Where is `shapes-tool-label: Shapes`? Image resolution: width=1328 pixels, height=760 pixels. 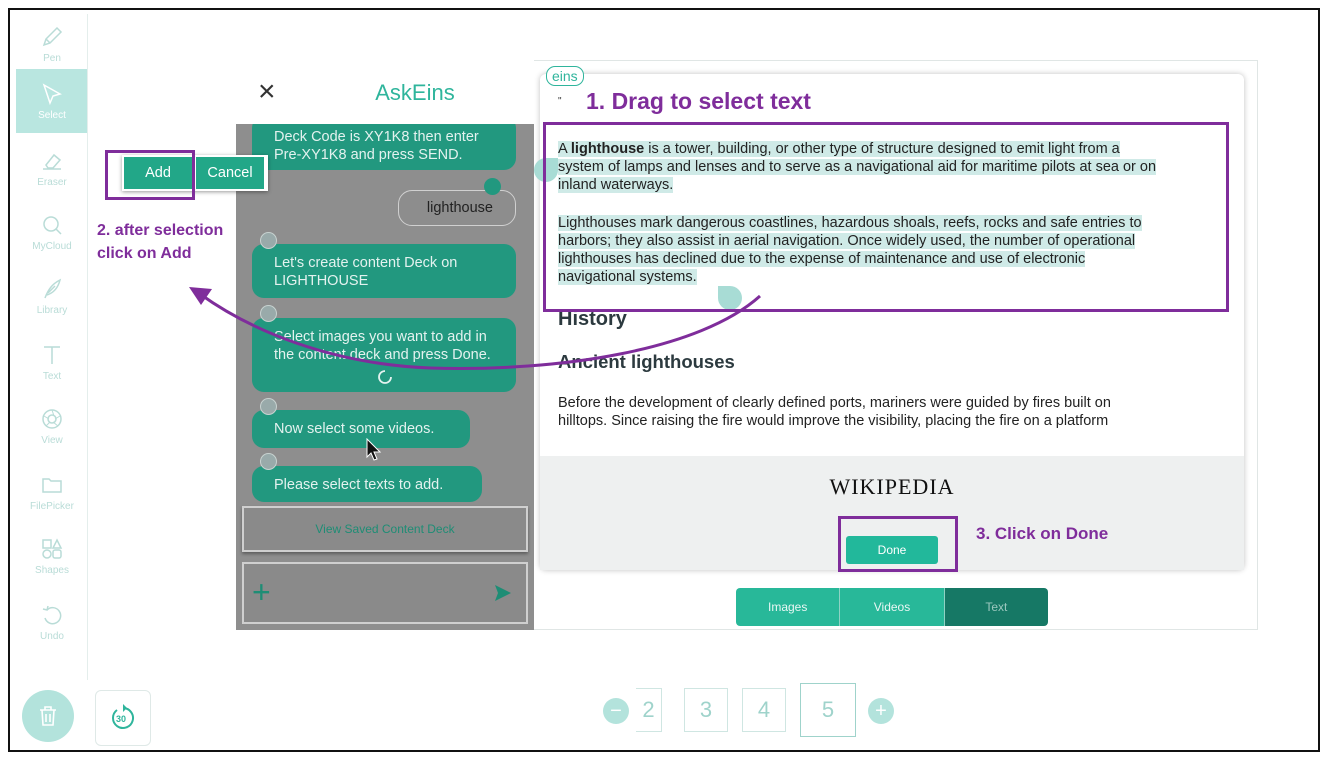
shapes-tool-label: Shapes is located at coordinates (52, 570).